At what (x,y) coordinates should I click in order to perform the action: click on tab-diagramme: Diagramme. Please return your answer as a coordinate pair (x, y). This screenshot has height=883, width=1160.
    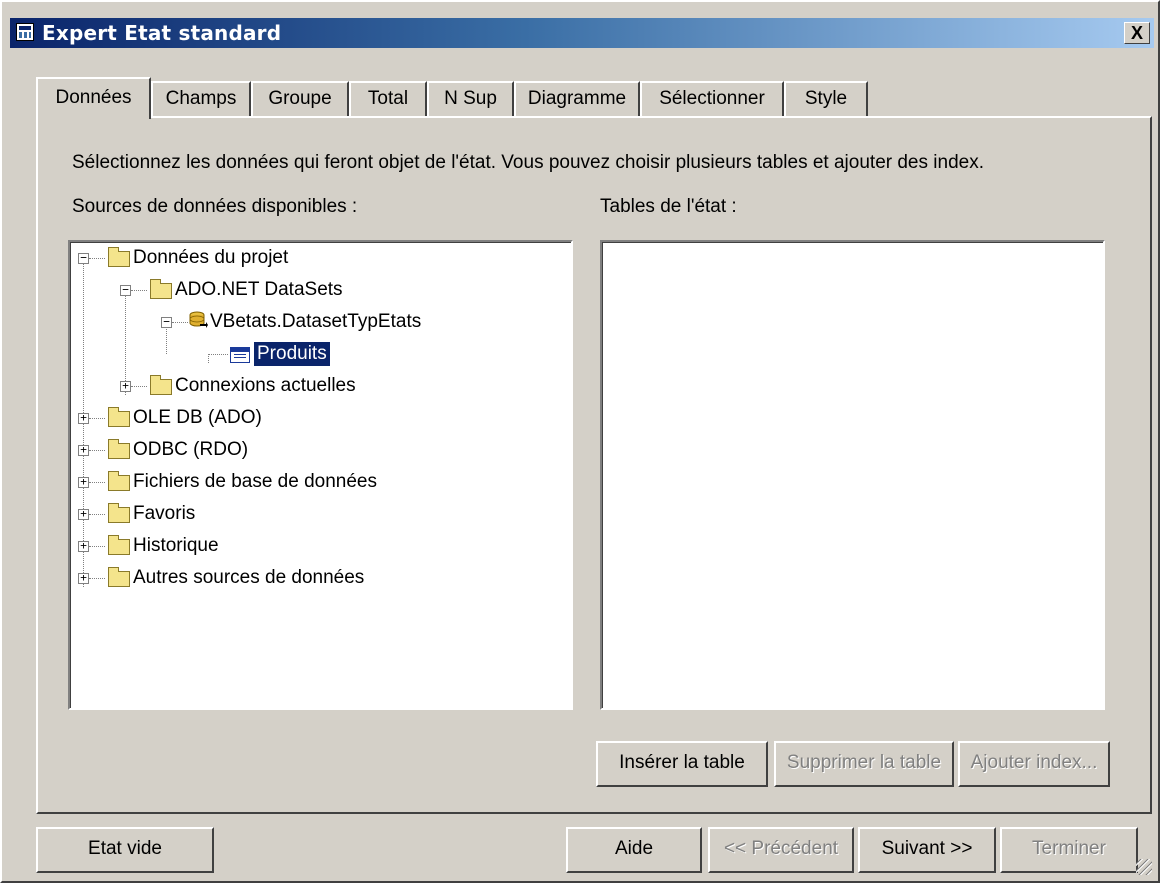
    Looking at the image, I should click on (577, 99).